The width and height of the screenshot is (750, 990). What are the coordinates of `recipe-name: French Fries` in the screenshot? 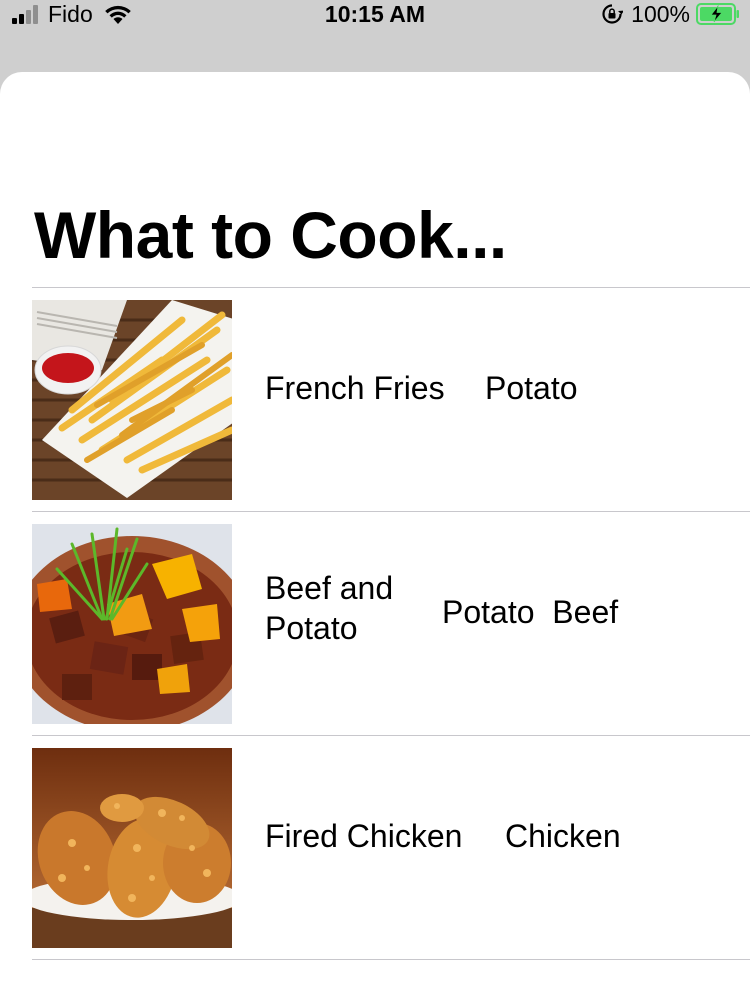 It's located at (355, 388).